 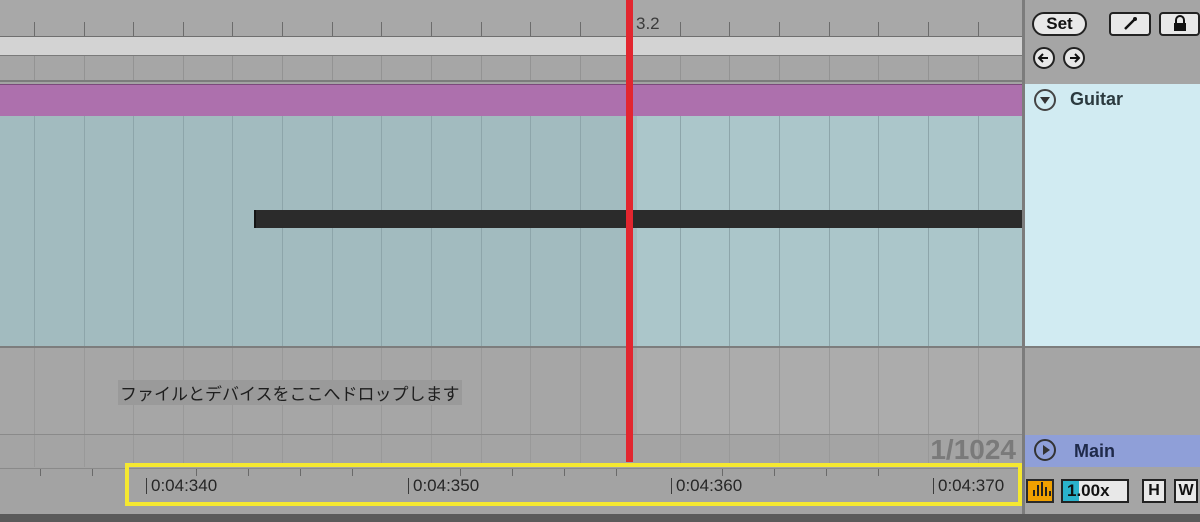 I want to click on playback-speed-field: 1.00x, so click(x=1095, y=491).